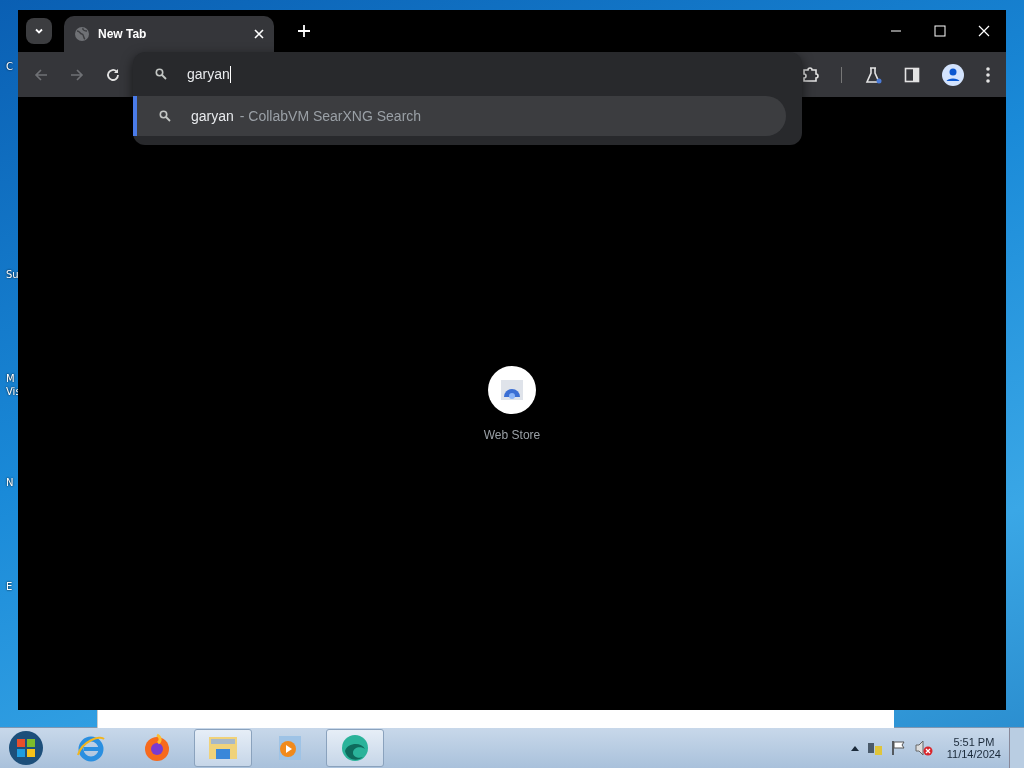  I want to click on desktop-icon-label: N, so click(12, 482).